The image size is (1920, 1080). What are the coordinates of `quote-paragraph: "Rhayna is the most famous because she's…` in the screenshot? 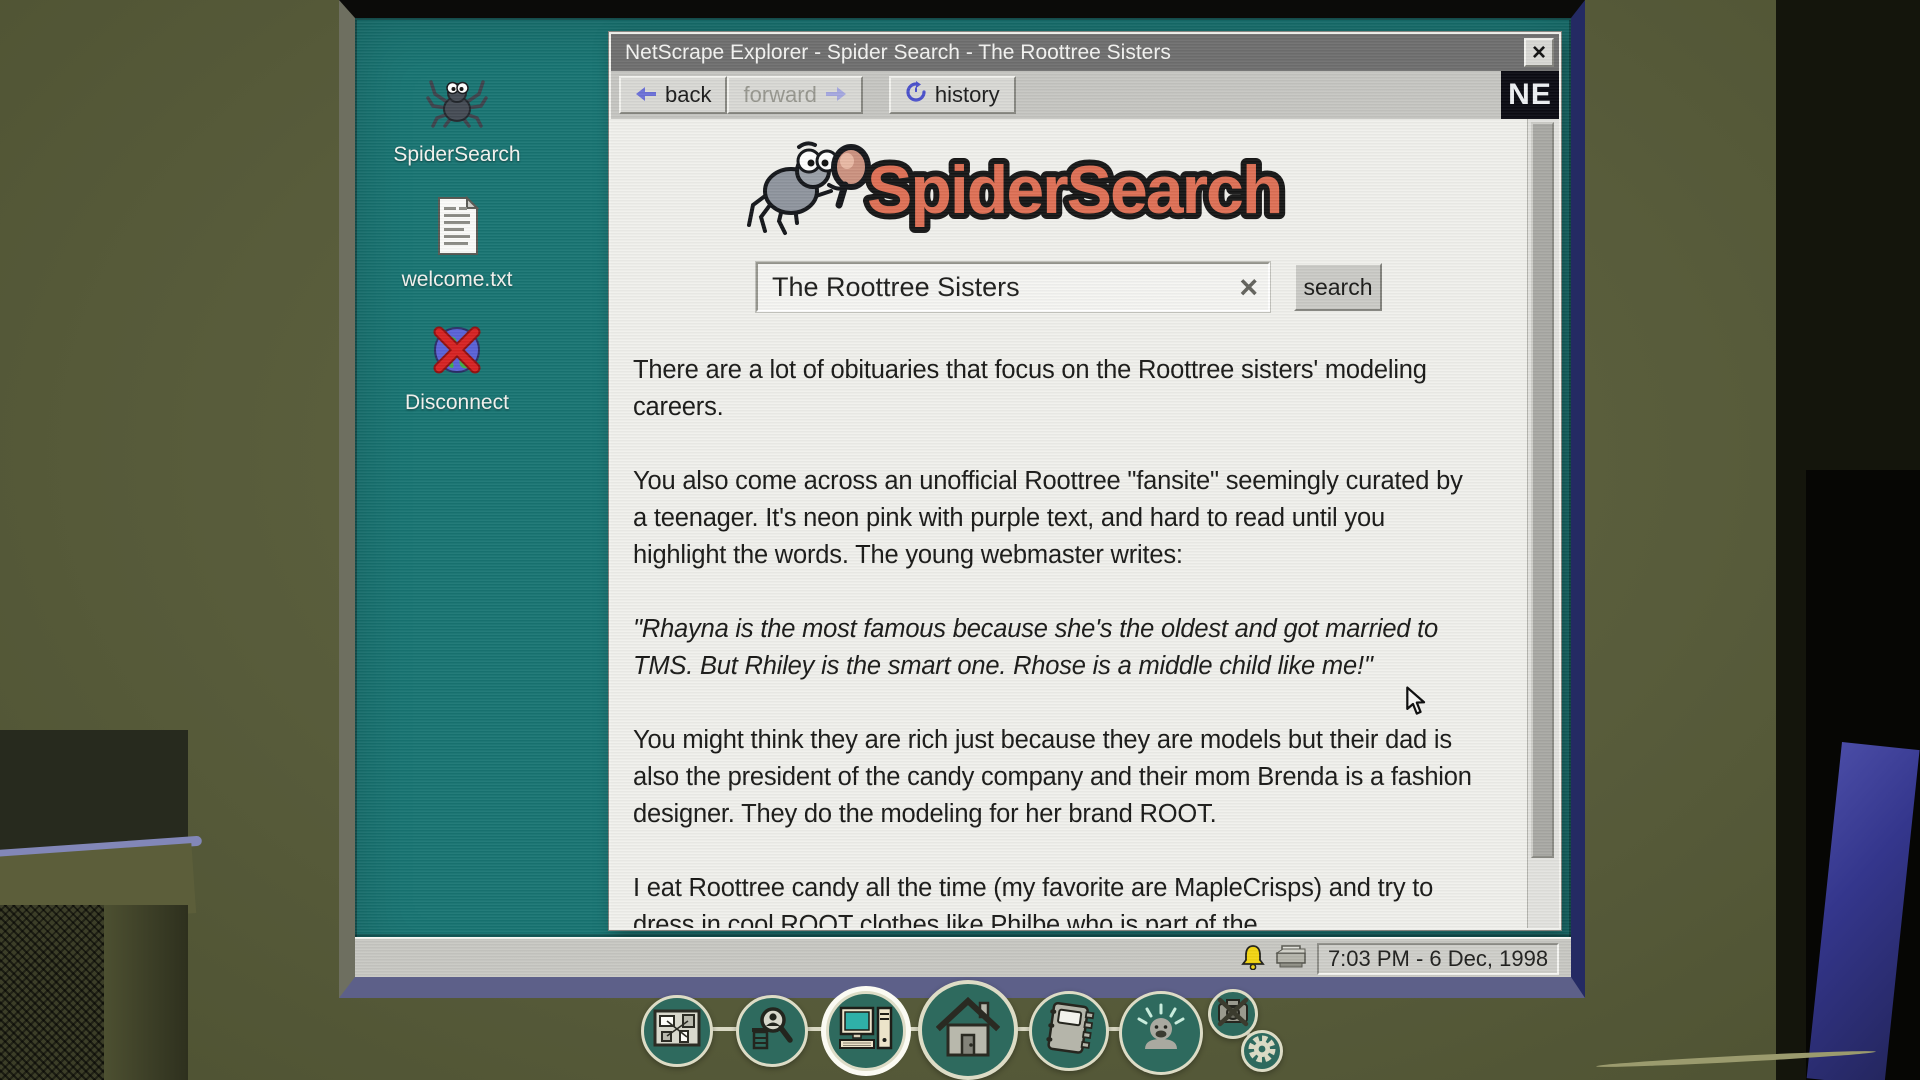 It's located at (1036, 647).